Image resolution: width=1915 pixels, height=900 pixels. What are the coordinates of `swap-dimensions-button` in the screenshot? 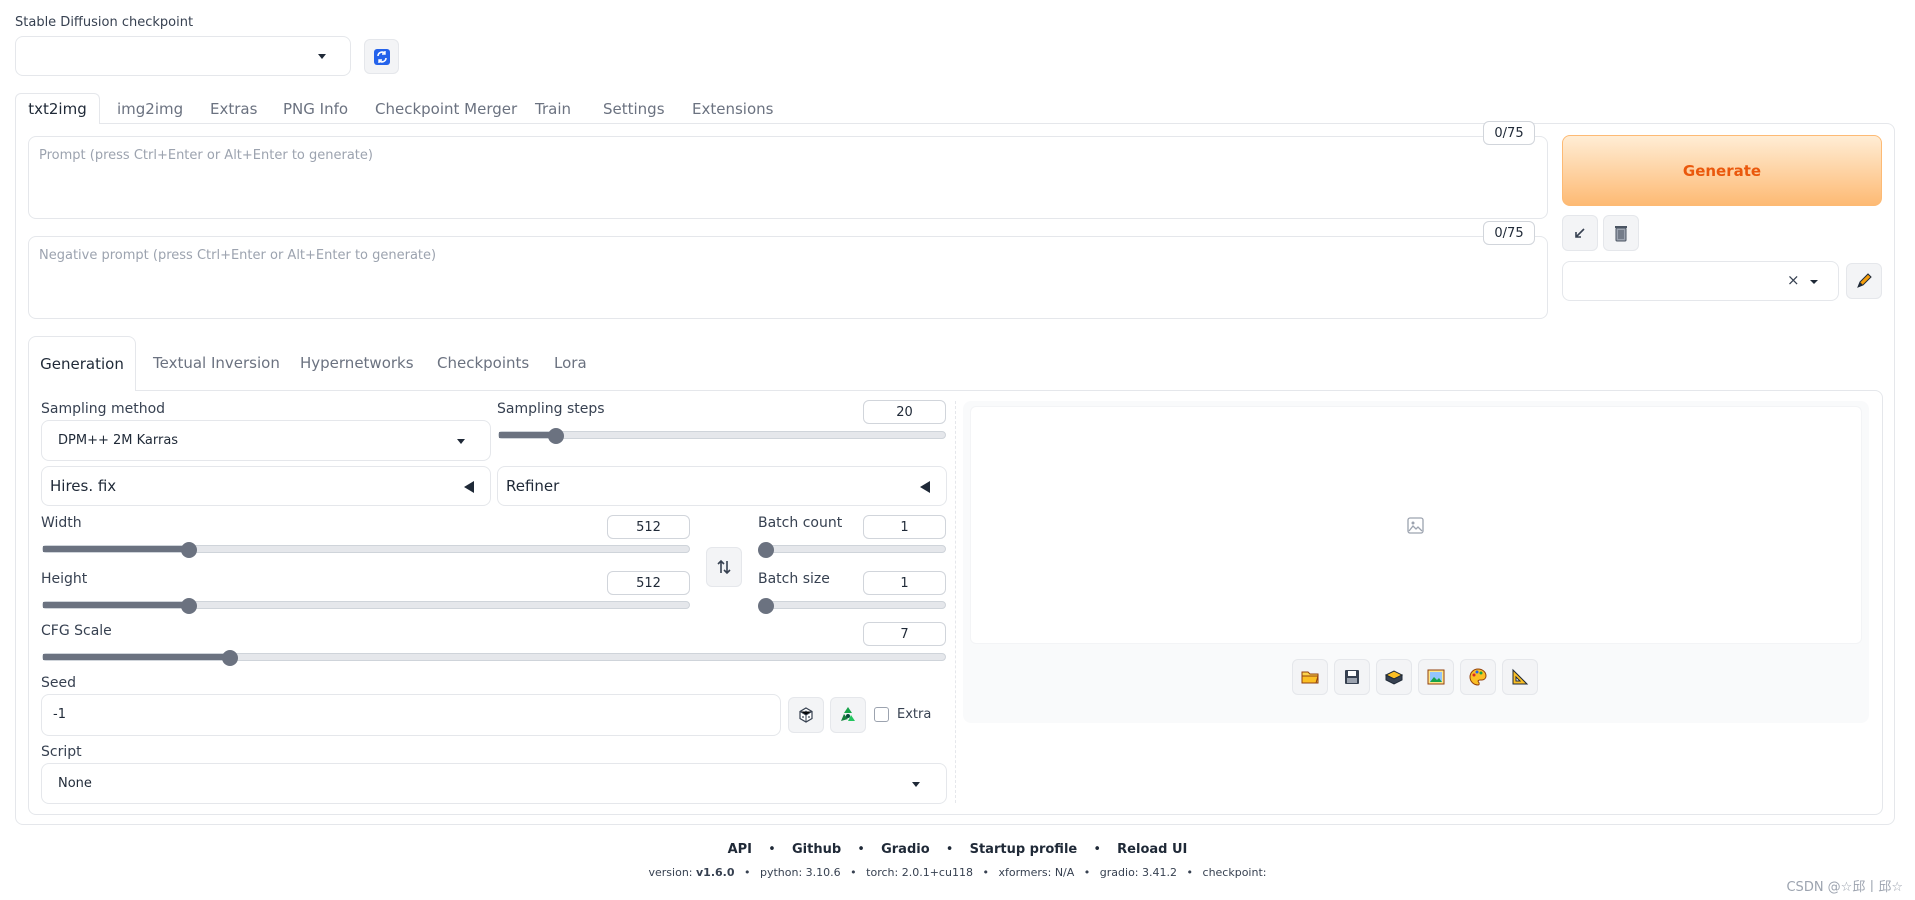 It's located at (724, 567).